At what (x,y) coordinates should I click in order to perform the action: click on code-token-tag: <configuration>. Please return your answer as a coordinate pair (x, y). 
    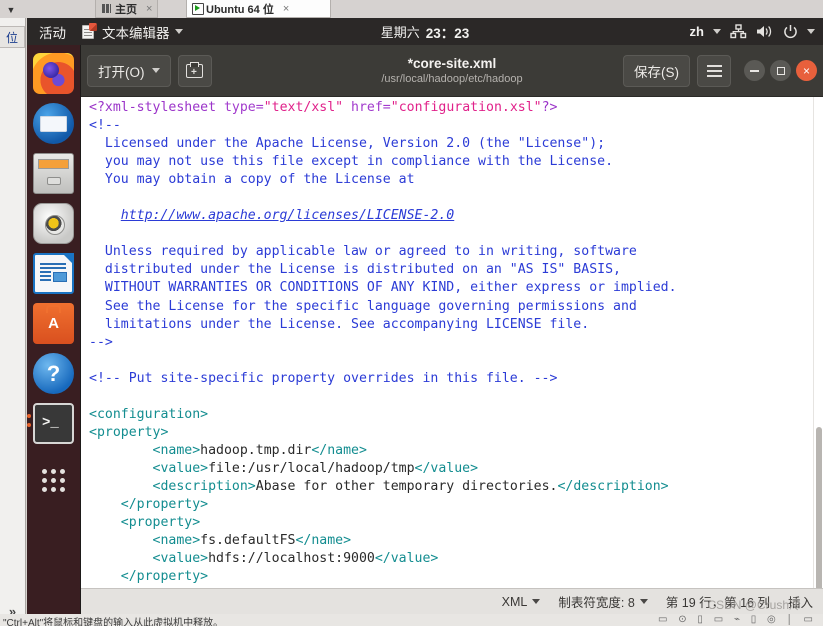
    Looking at the image, I should click on (149, 414).